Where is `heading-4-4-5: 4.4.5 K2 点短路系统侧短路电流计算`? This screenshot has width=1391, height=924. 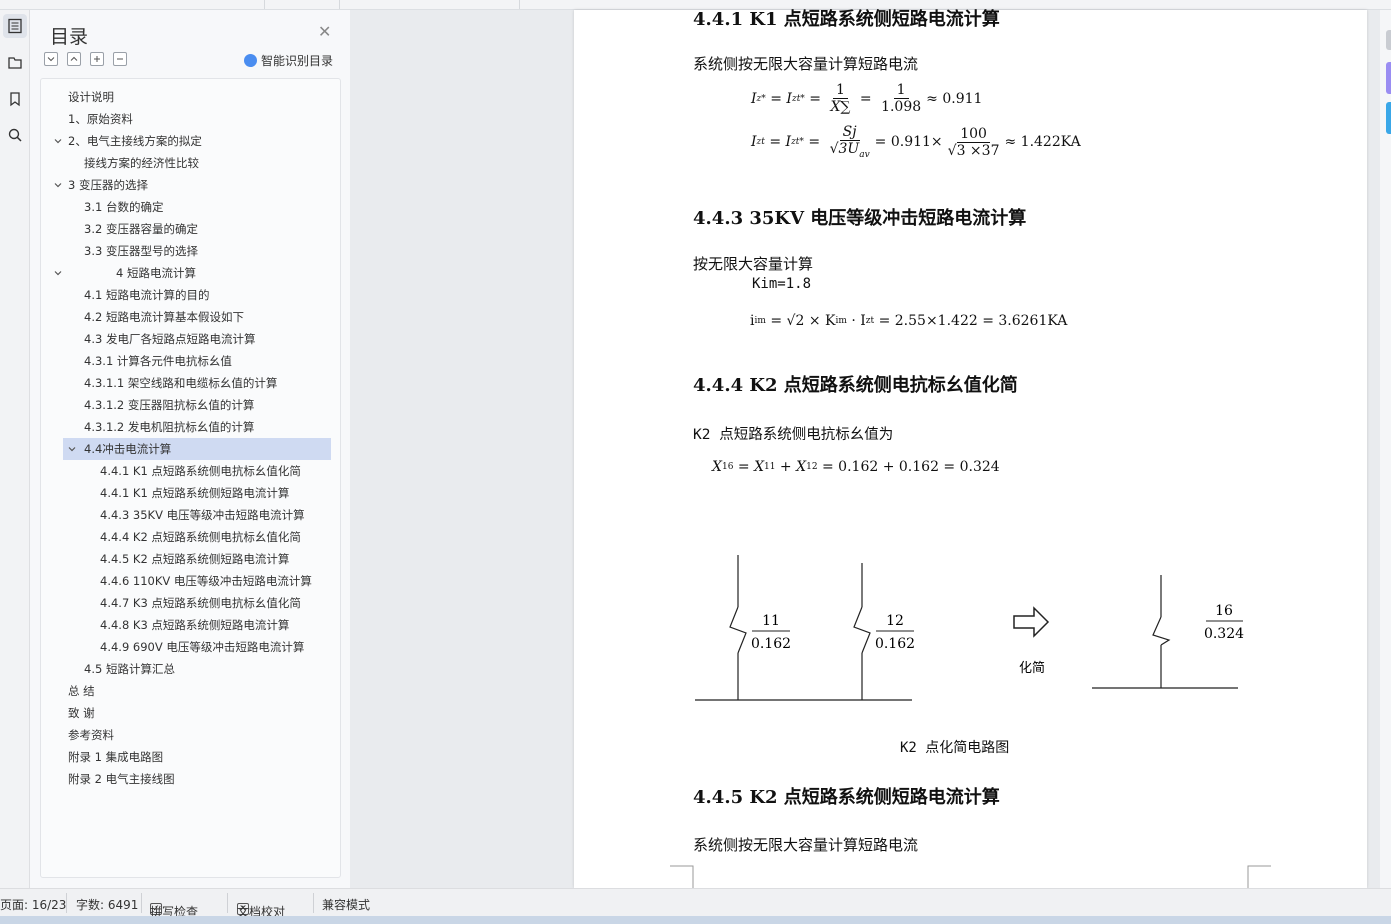
heading-4-4-5: 4.4.5 K2 点短路系统侧短路电流计算 is located at coordinates (846, 797).